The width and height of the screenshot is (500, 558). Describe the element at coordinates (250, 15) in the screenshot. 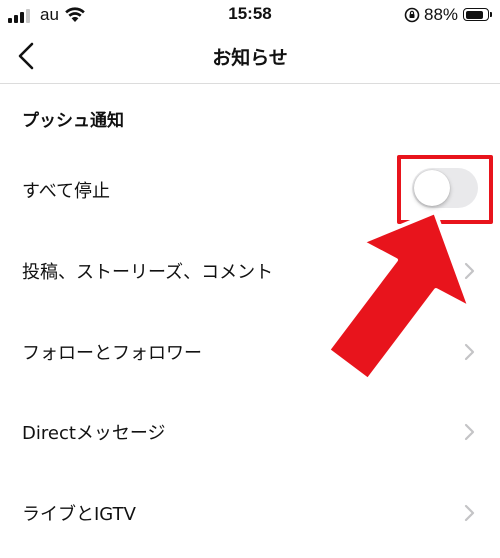

I see `status-bar: au 15:58 88%` at that location.